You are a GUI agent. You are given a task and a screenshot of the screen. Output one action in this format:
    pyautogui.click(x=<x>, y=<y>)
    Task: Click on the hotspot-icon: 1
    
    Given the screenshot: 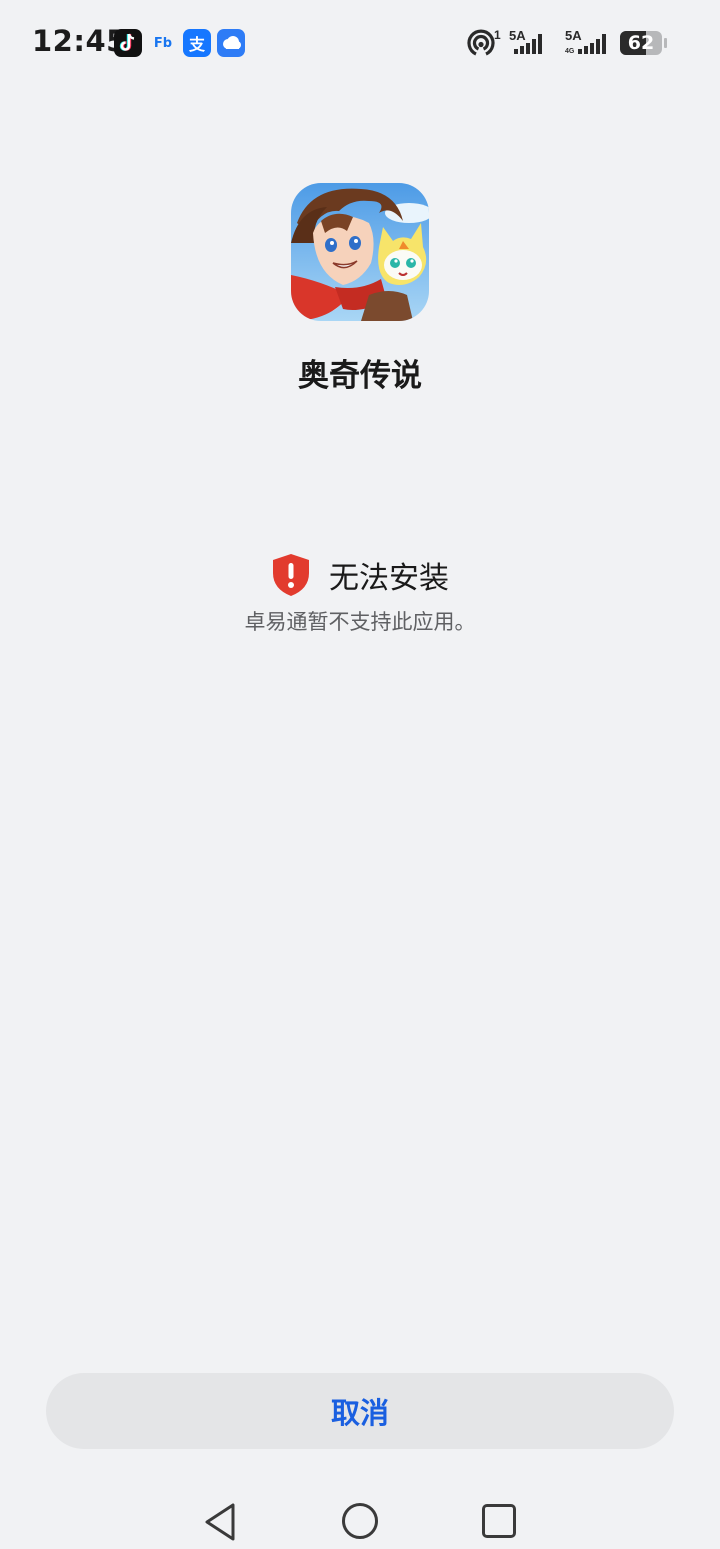 What is the action you would take?
    pyautogui.click(x=481, y=45)
    